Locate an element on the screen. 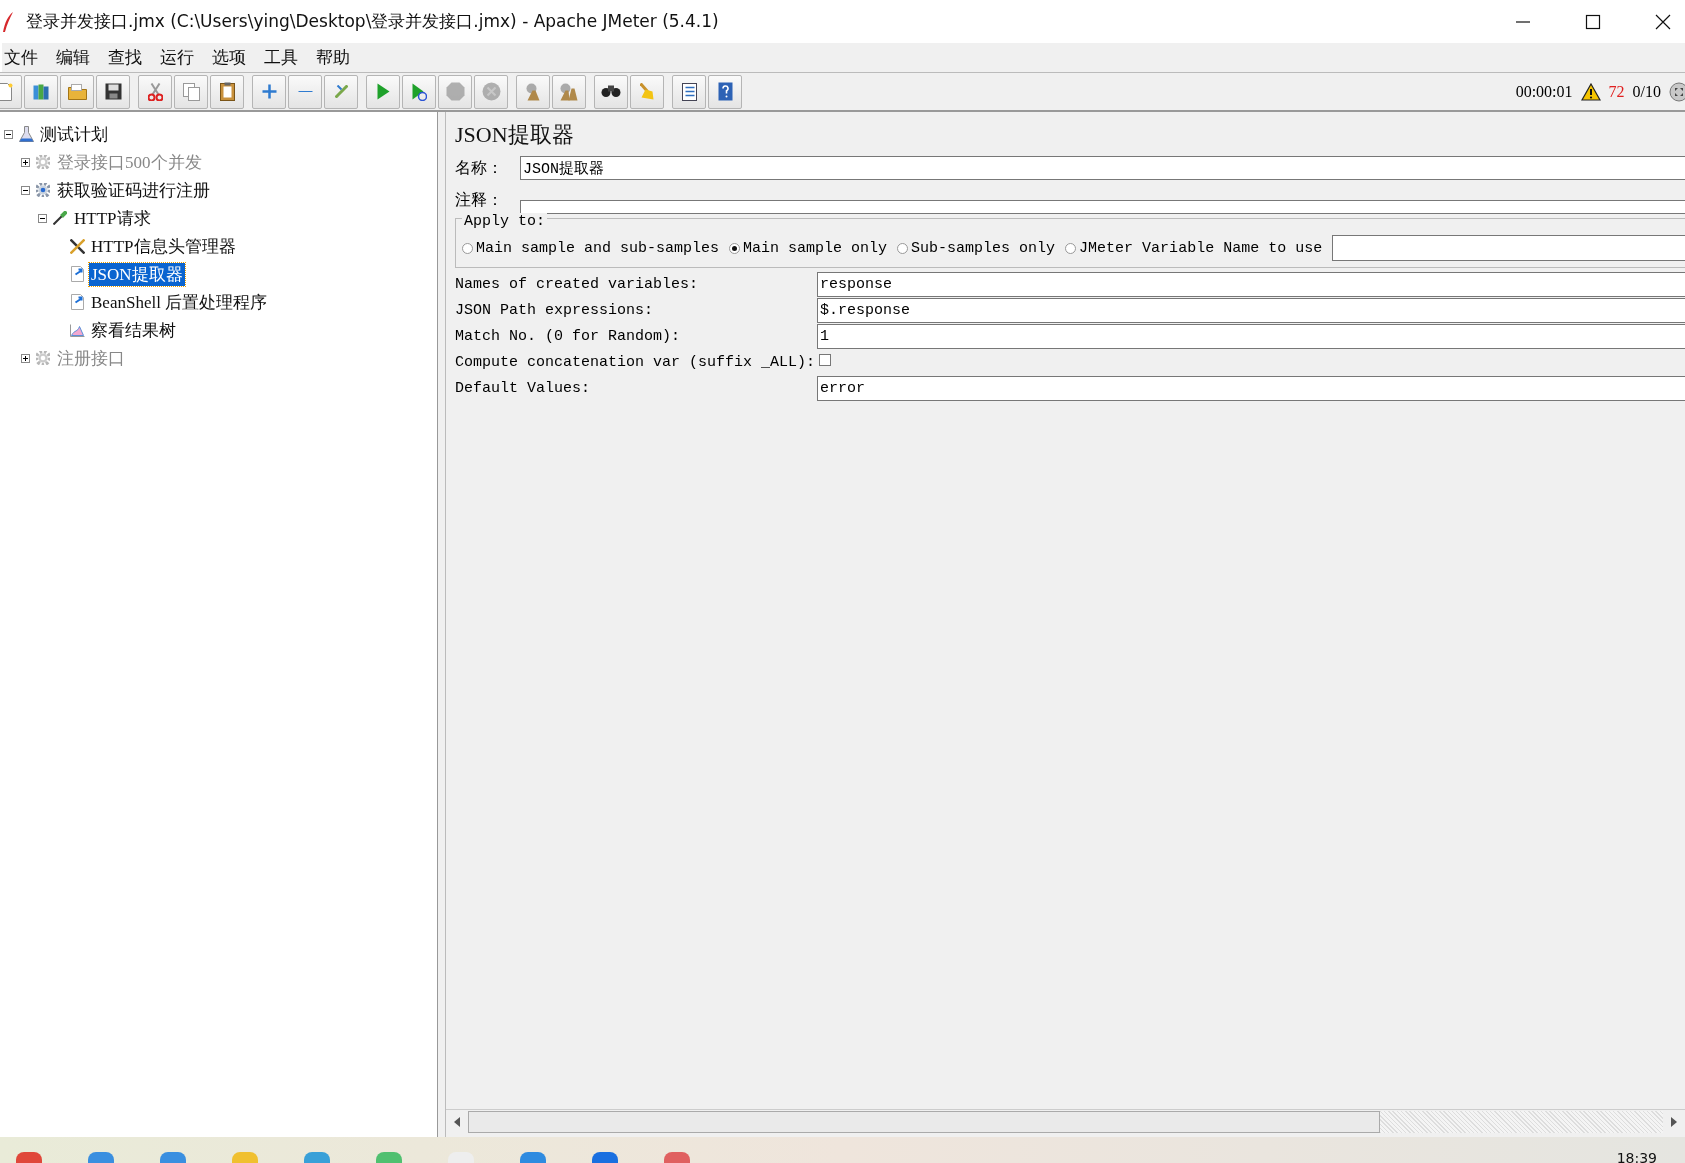 This screenshot has width=1685, height=1163. menu-item: 帮助 is located at coordinates (333, 57).